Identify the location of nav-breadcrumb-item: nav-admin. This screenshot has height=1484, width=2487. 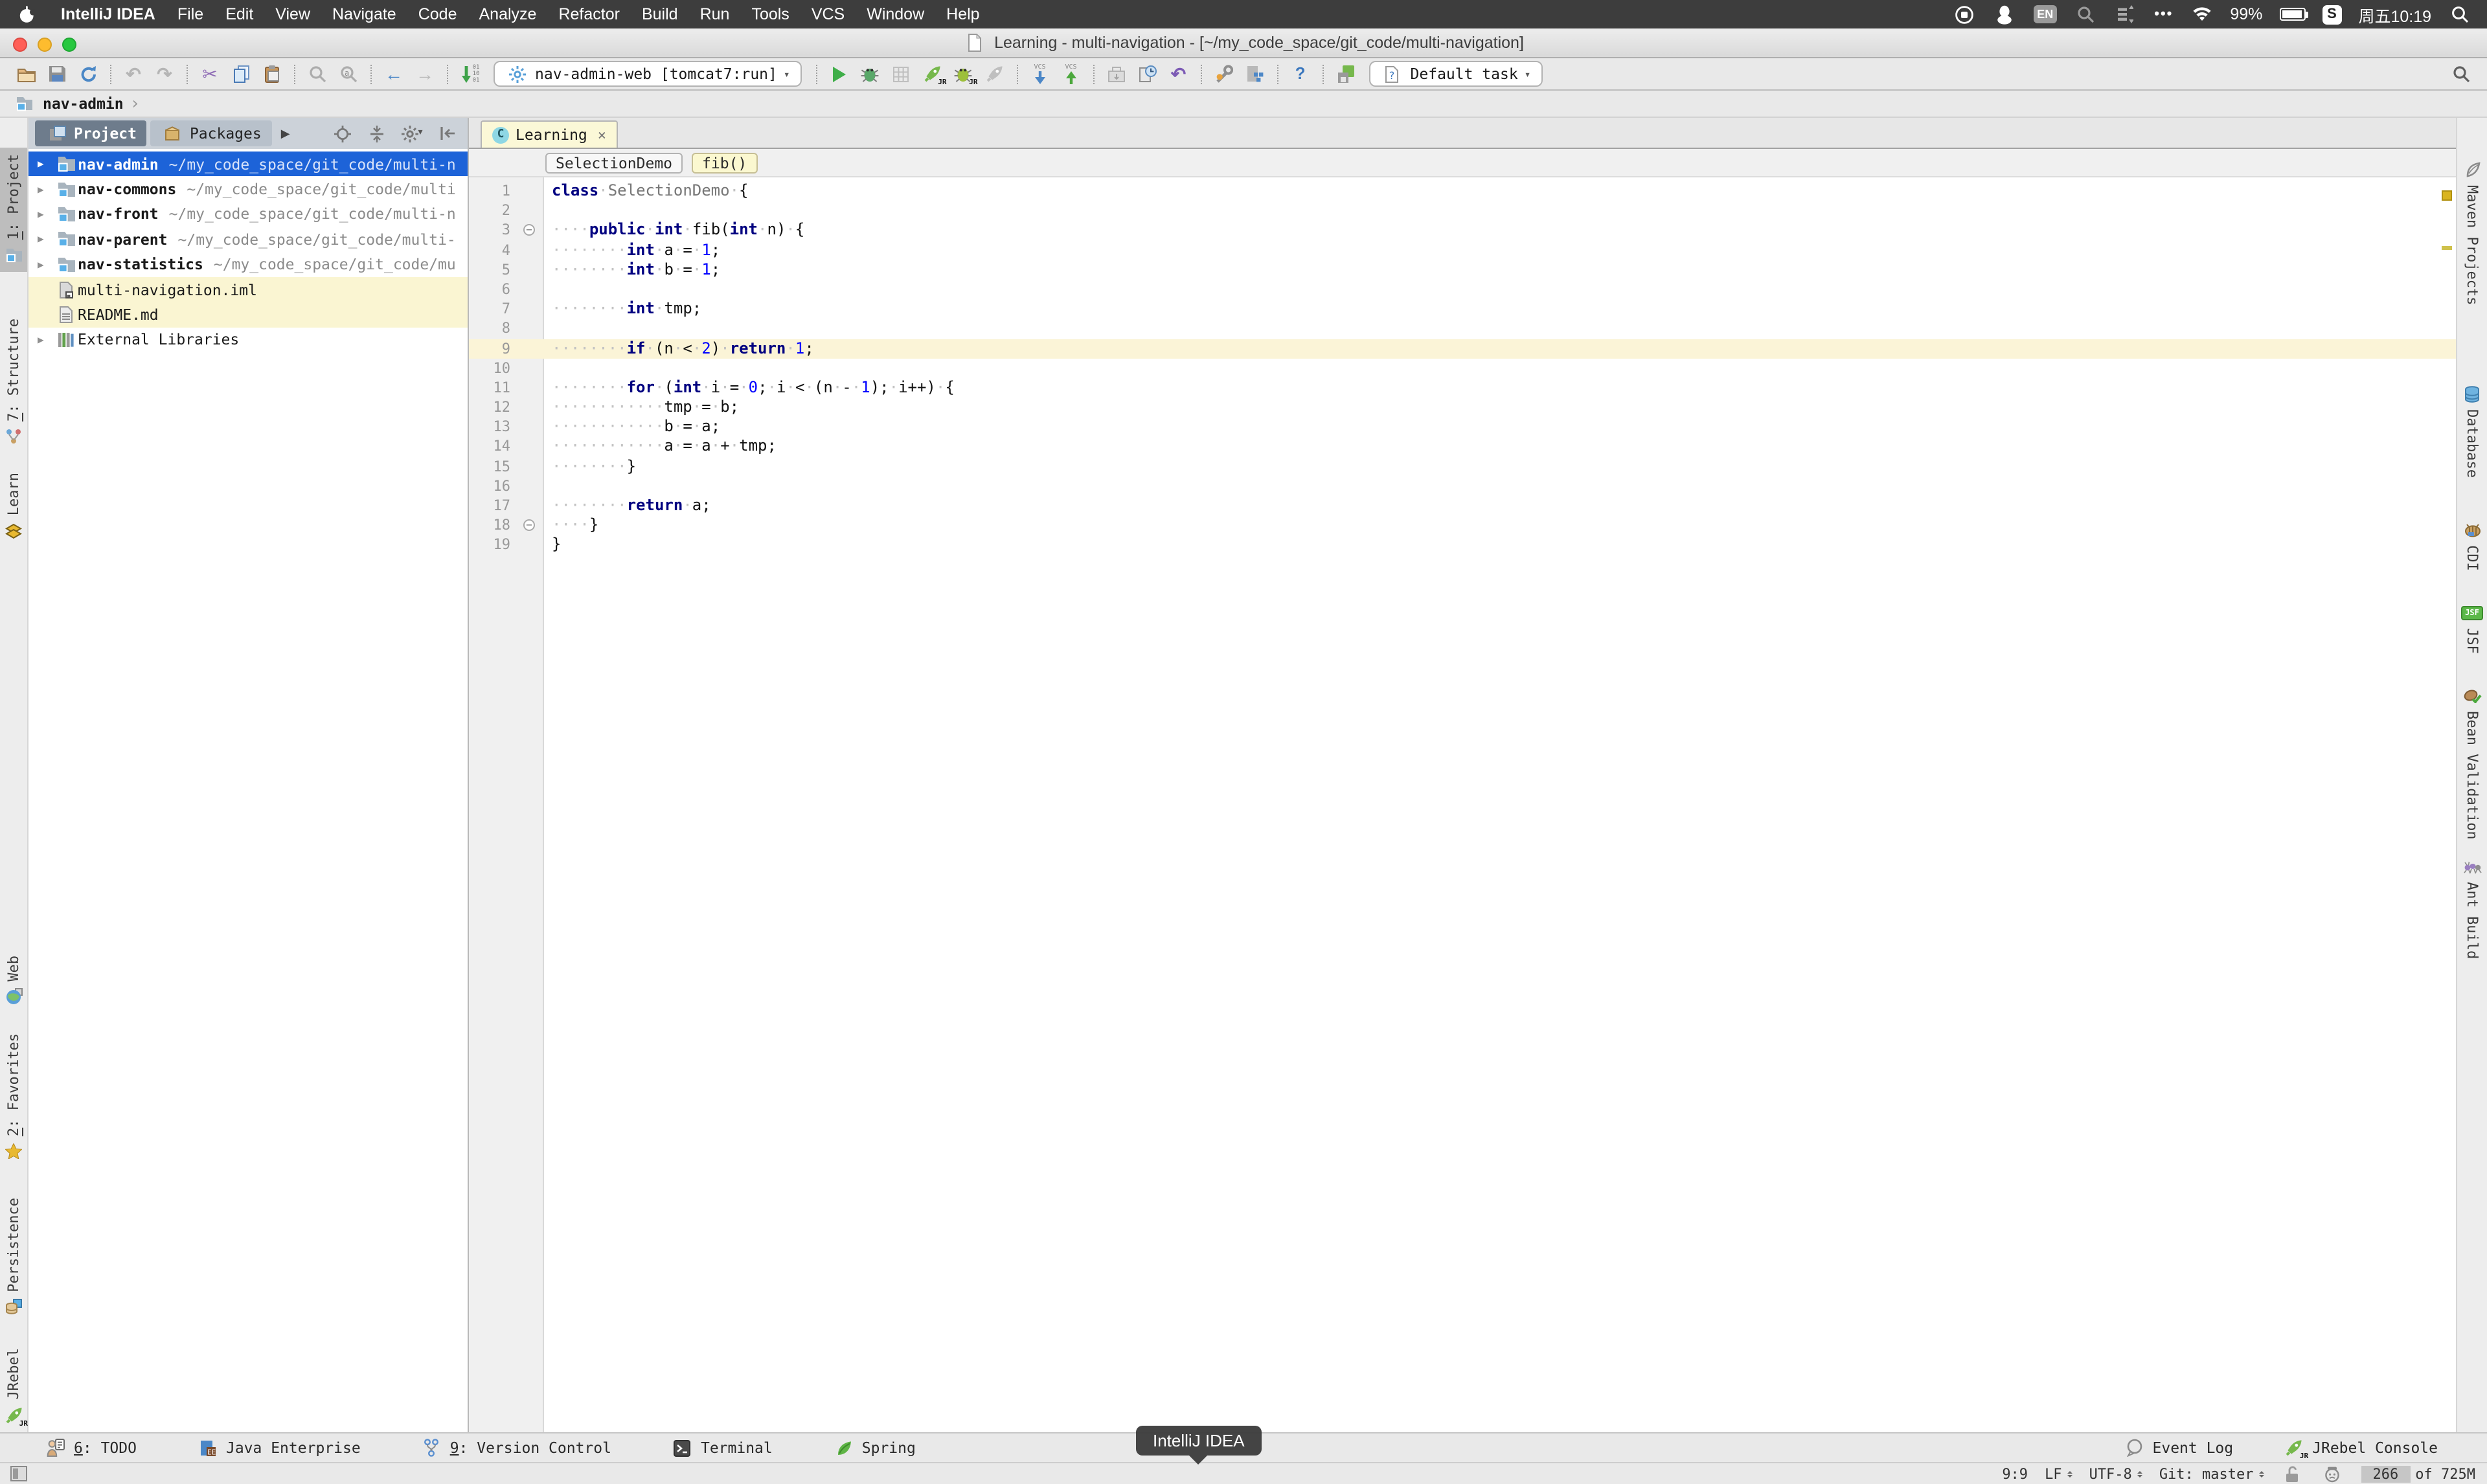
(83, 104).